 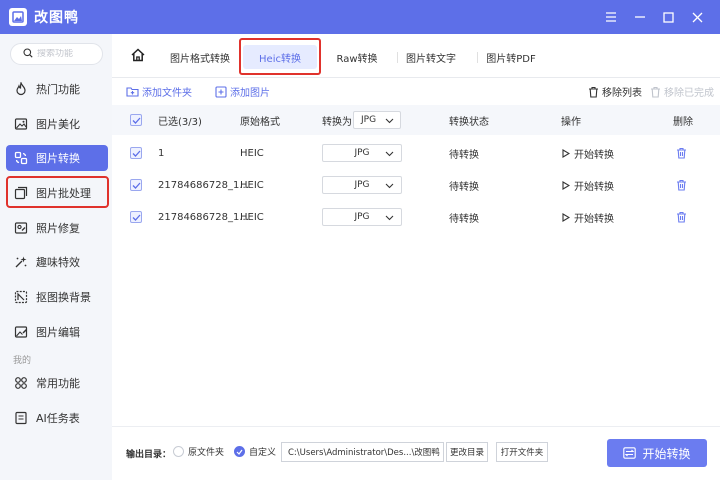 I want to click on sidebar-item-hot: 热门功能, so click(x=57, y=89).